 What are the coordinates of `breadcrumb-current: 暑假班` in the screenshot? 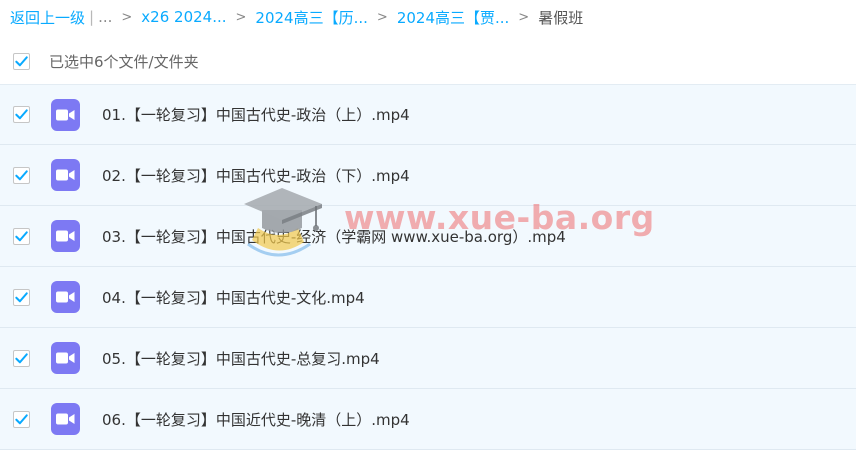 It's located at (561, 17).